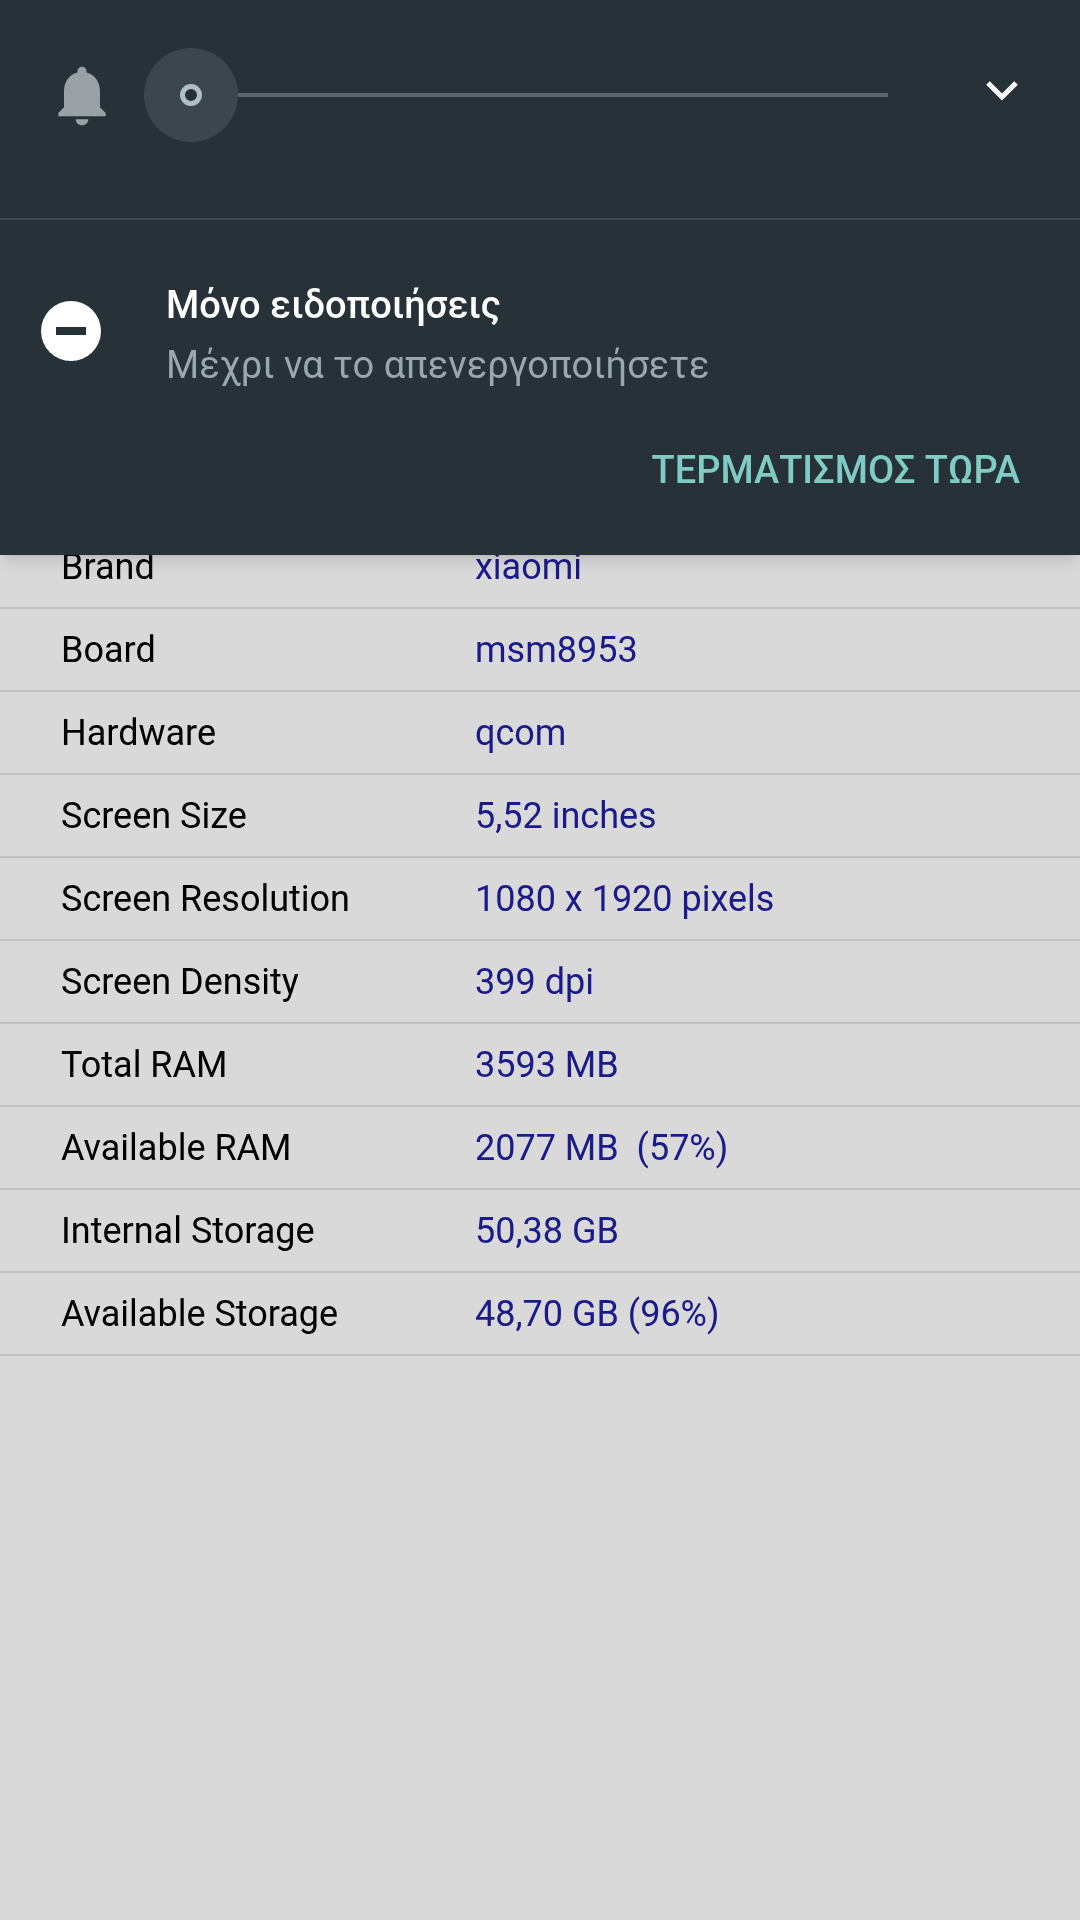  I want to click on dnd-subtitle: Μέχρι να το απενεργοποιήσετε, so click(438, 365).